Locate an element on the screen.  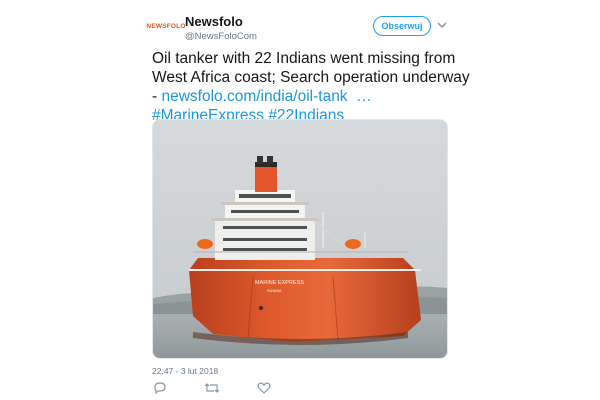
reply-icon is located at coordinates (160, 388).